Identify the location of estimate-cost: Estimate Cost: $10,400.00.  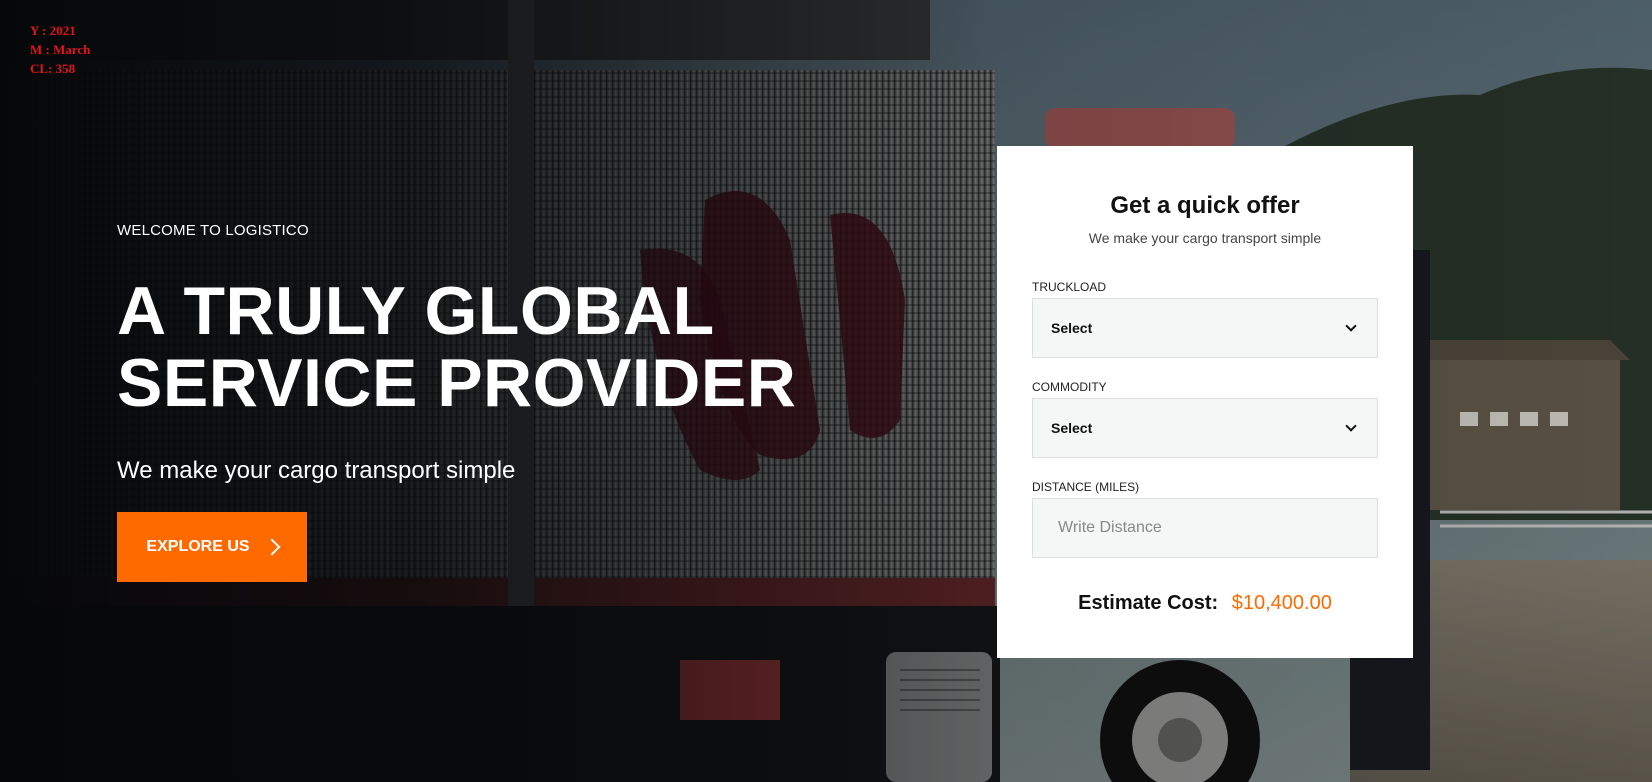
(1205, 603).